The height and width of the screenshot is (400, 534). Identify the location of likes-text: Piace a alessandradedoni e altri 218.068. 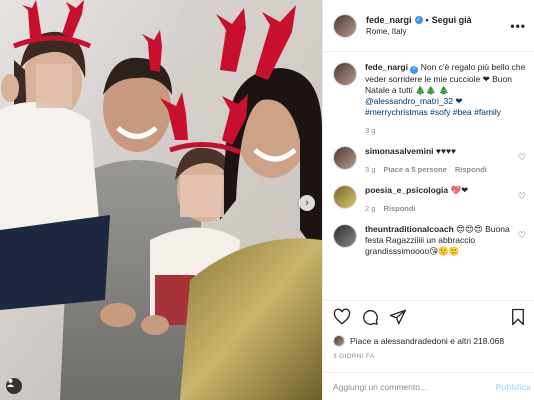
(427, 341).